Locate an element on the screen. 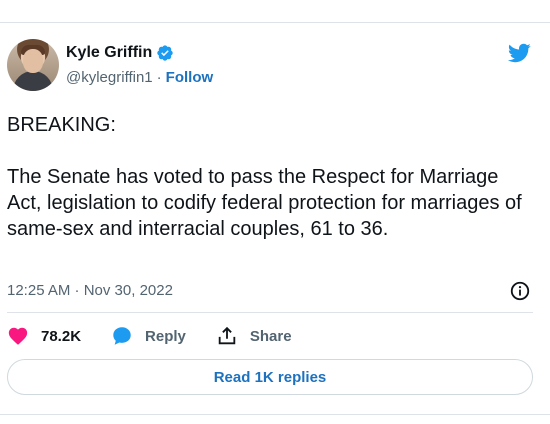  author-handle: @kylegriffin1 is located at coordinates (109, 77).